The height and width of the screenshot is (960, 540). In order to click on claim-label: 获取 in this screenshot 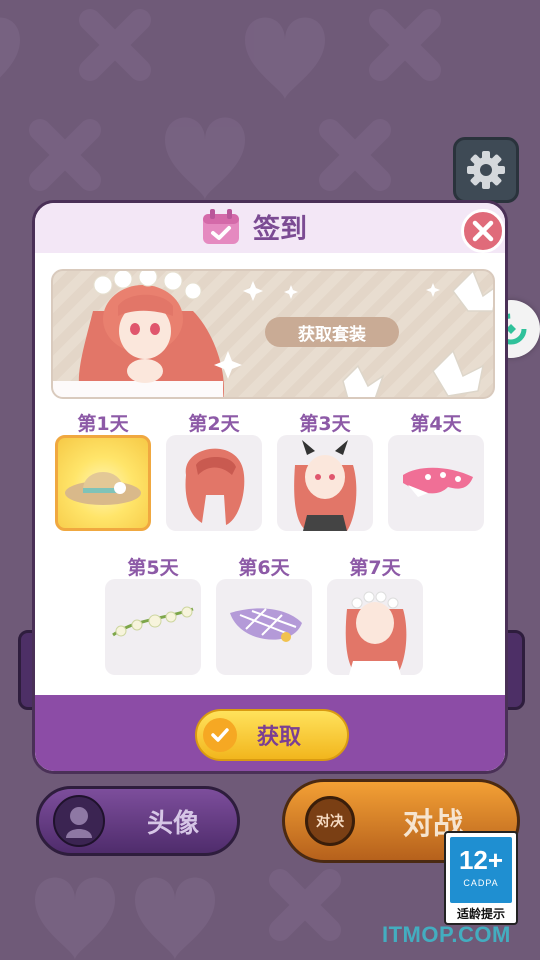, I will do `click(279, 737)`.